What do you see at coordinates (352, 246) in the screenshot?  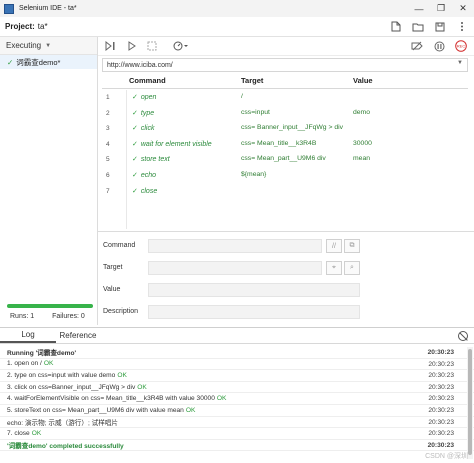 I see `open-reference-icon: ⧉` at bounding box center [352, 246].